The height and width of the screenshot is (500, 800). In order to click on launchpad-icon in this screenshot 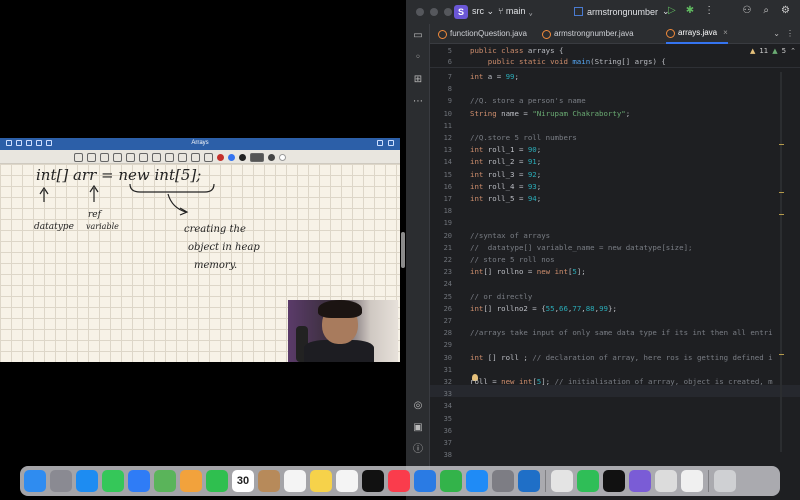, I will do `click(61, 481)`.